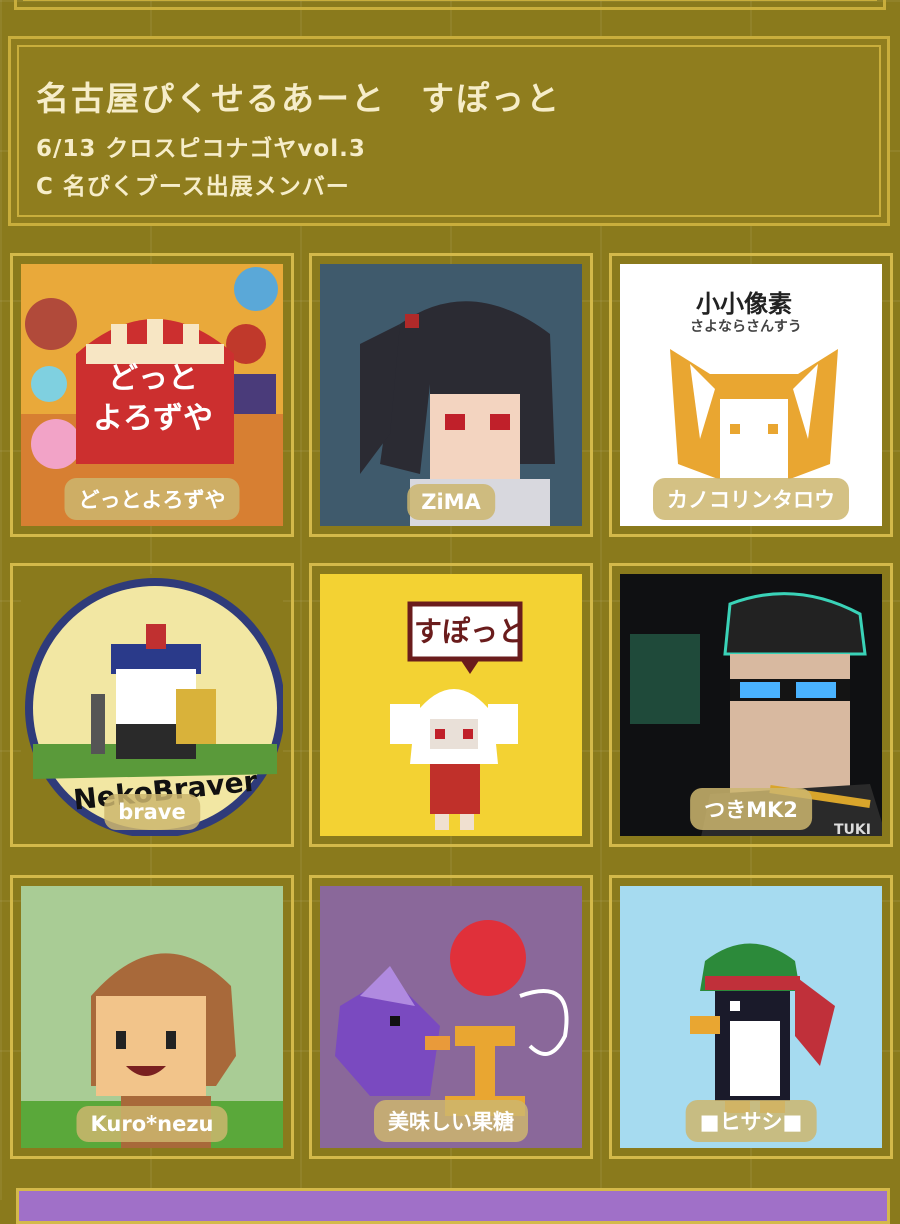  Describe the element at coordinates (852, 829) in the screenshot. I see `corner-text: TUKI` at that location.